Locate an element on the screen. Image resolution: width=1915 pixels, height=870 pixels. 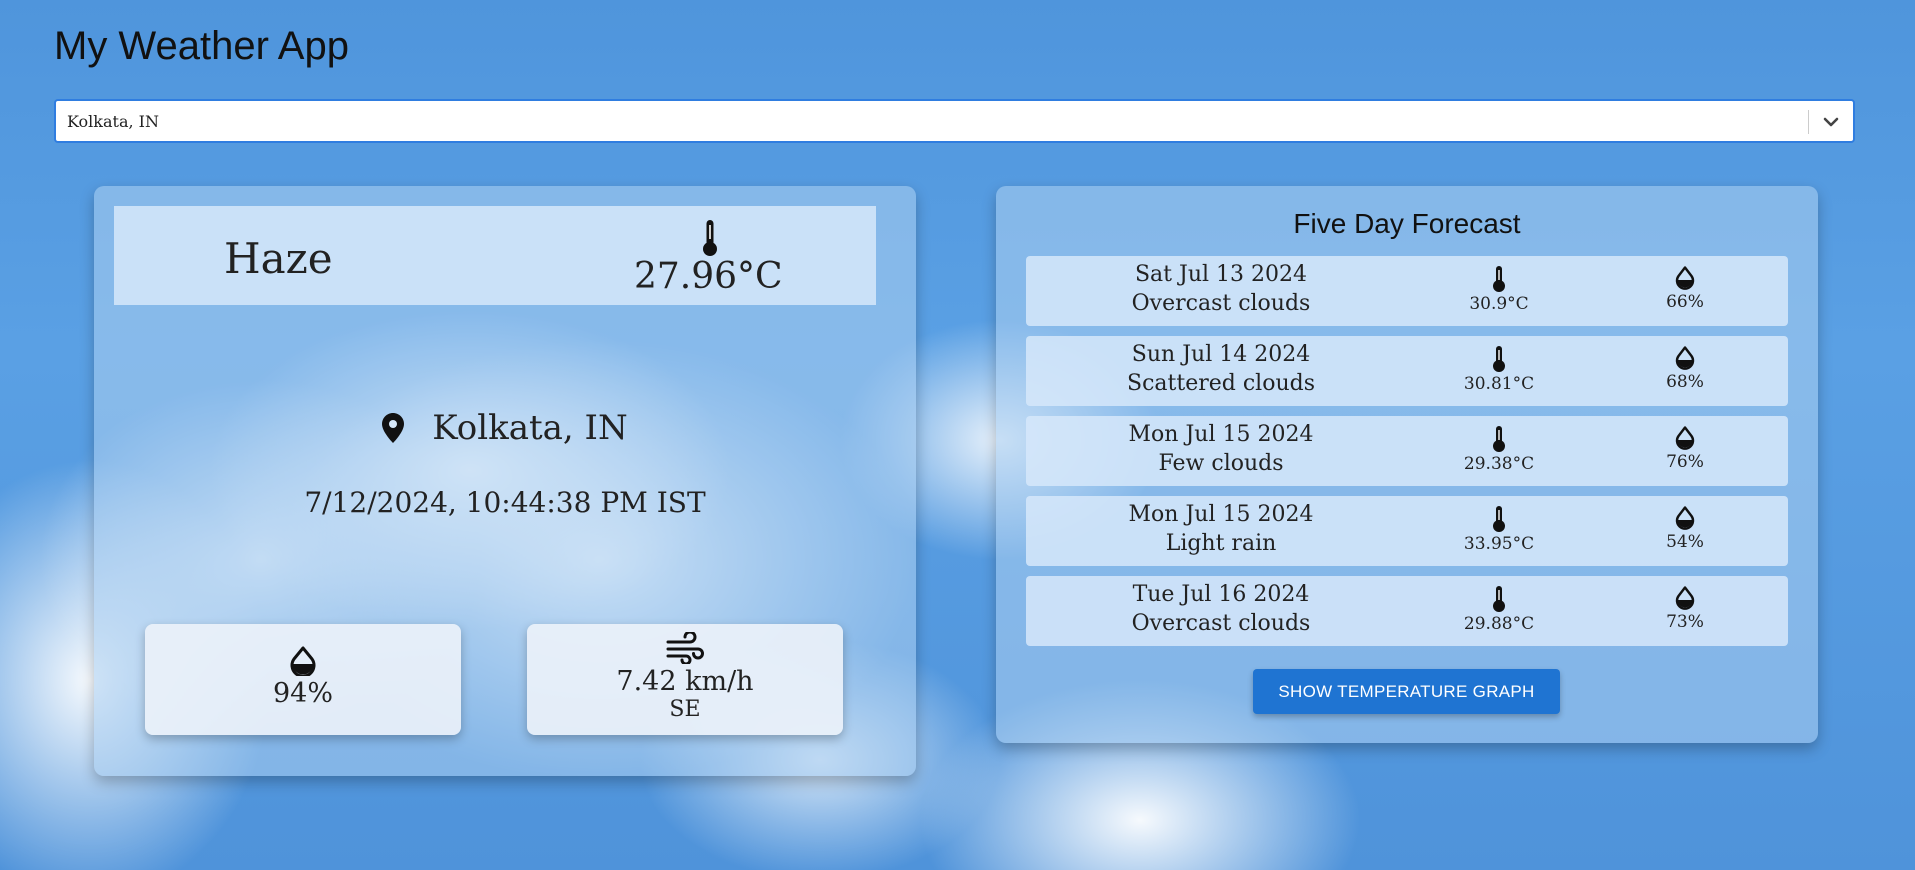
weather-condition: Haze is located at coordinates (278, 258).